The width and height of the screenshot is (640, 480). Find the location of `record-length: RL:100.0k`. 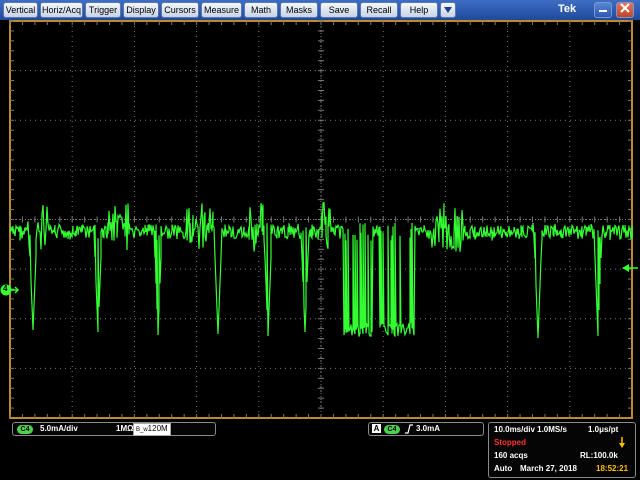

record-length: RL:100.0k is located at coordinates (599, 455).